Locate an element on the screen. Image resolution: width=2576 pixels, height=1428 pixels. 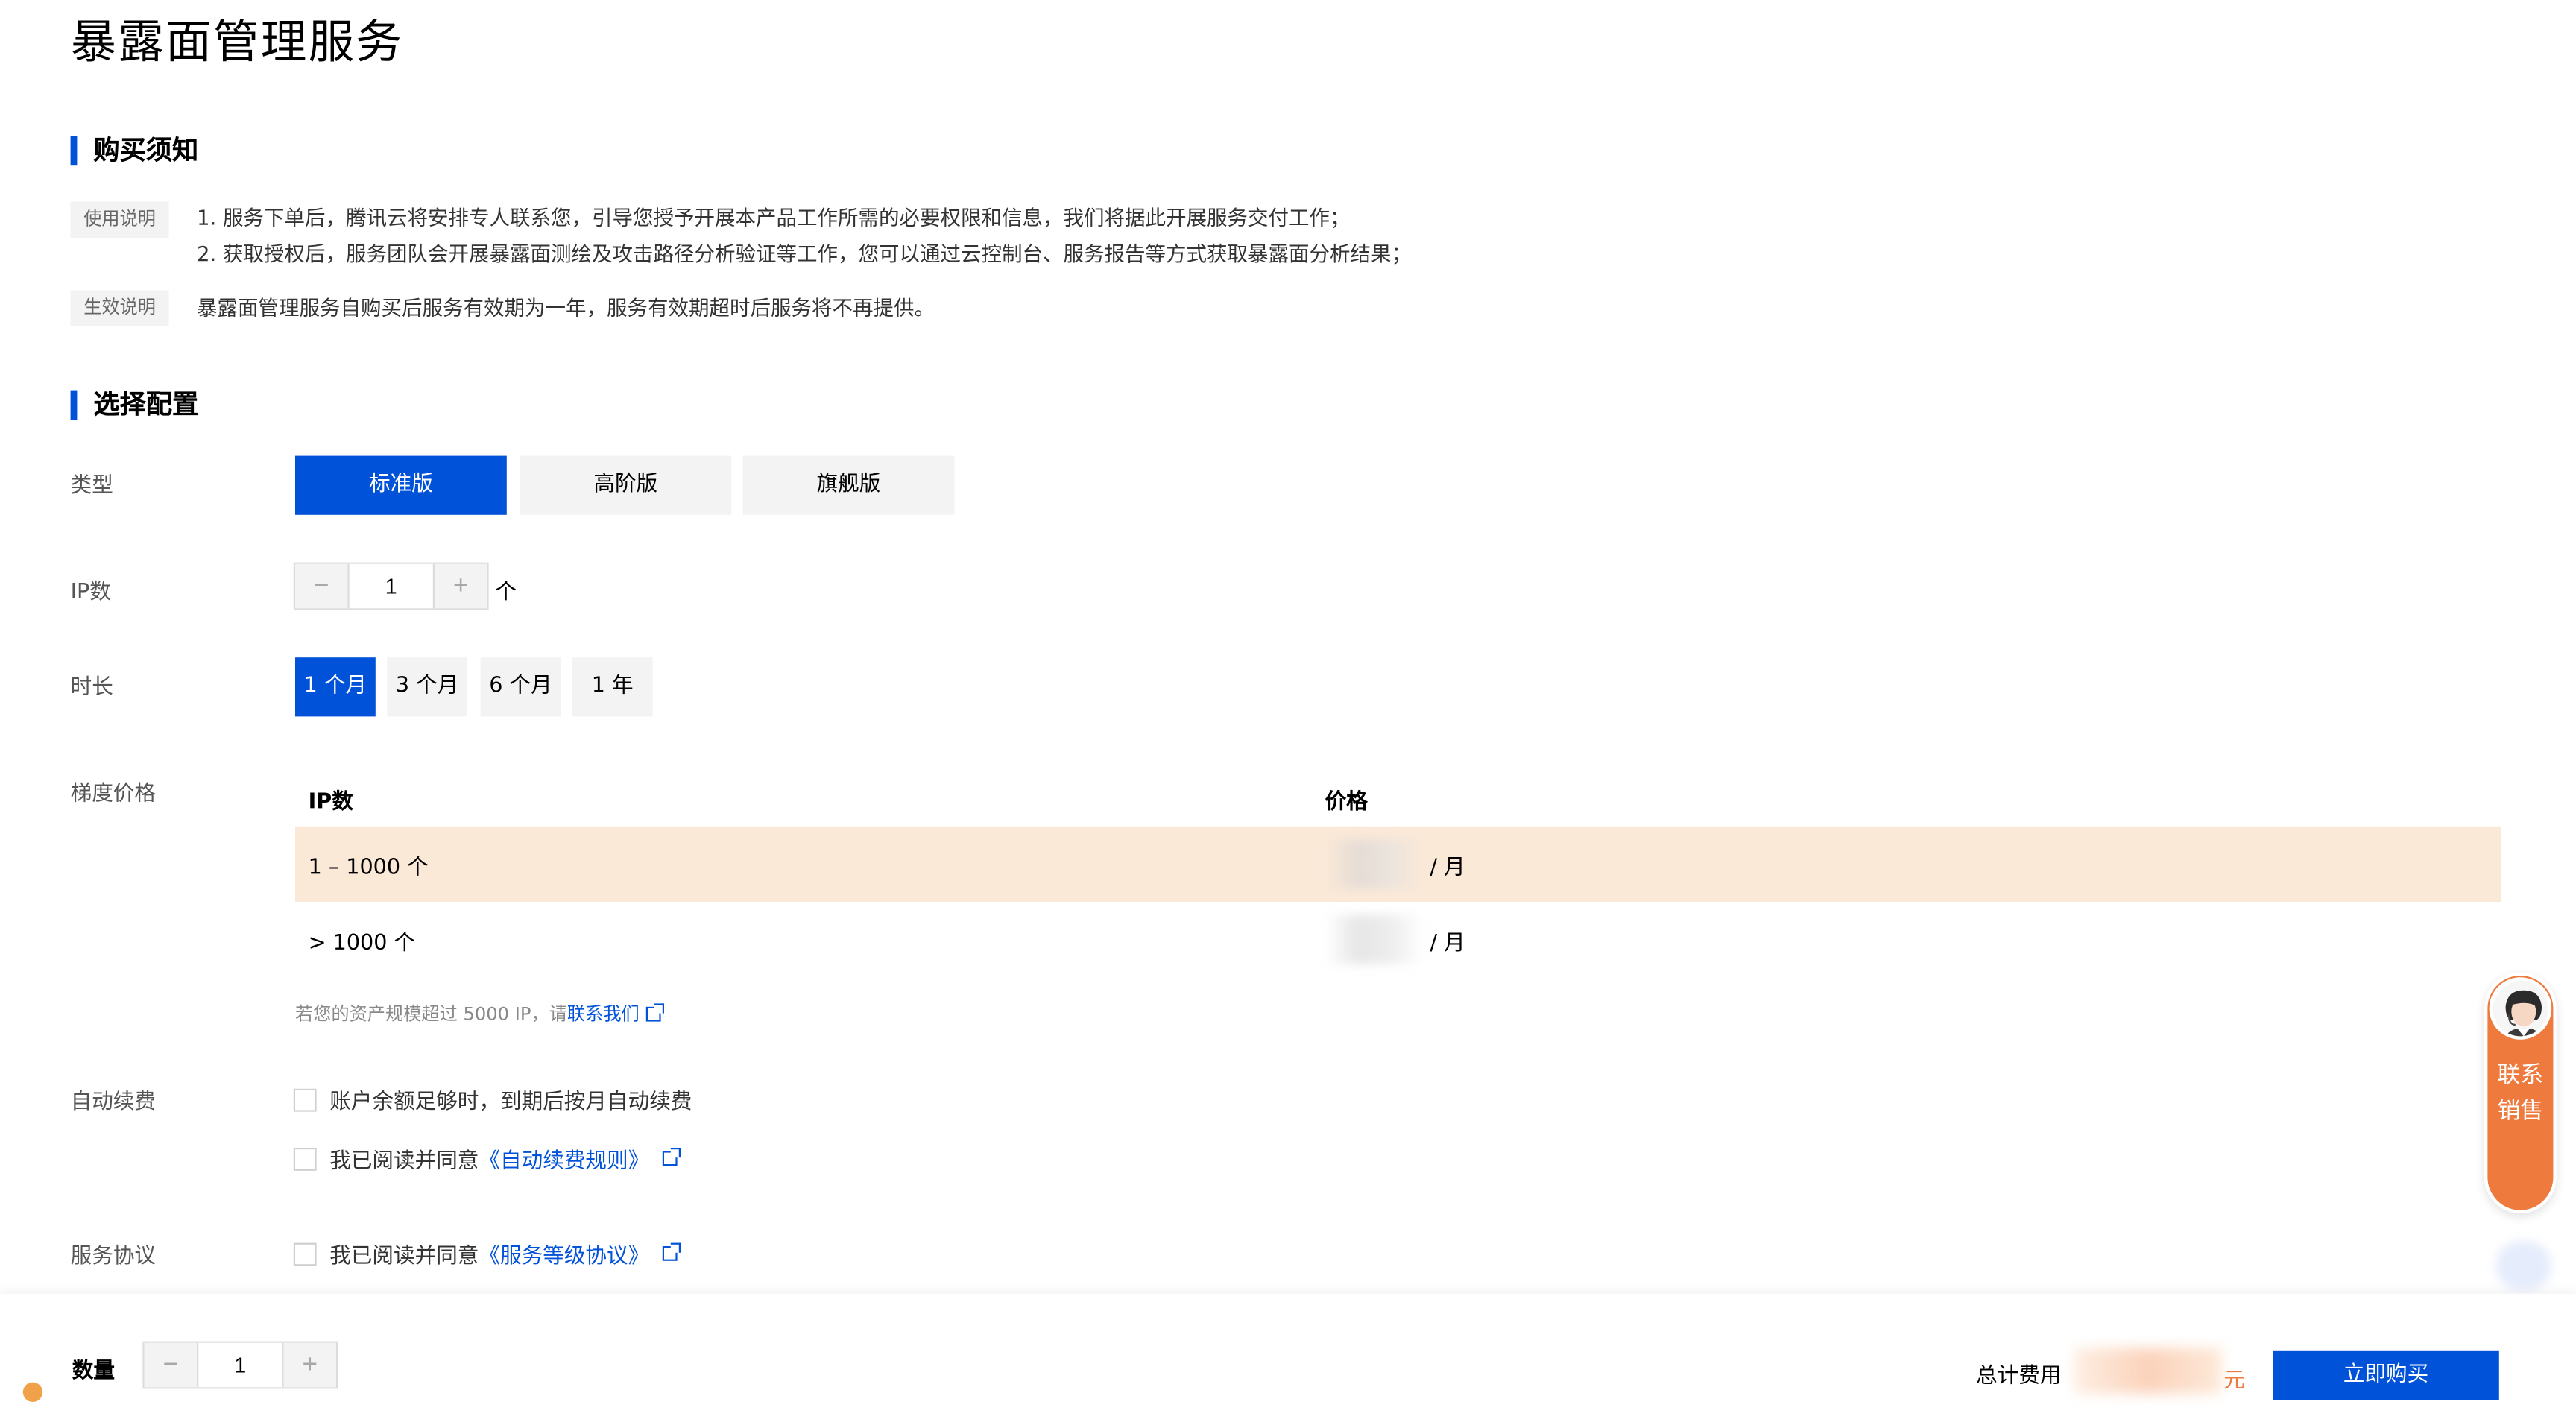
table-row: > 1000 个 / 月 is located at coordinates (1398, 939).